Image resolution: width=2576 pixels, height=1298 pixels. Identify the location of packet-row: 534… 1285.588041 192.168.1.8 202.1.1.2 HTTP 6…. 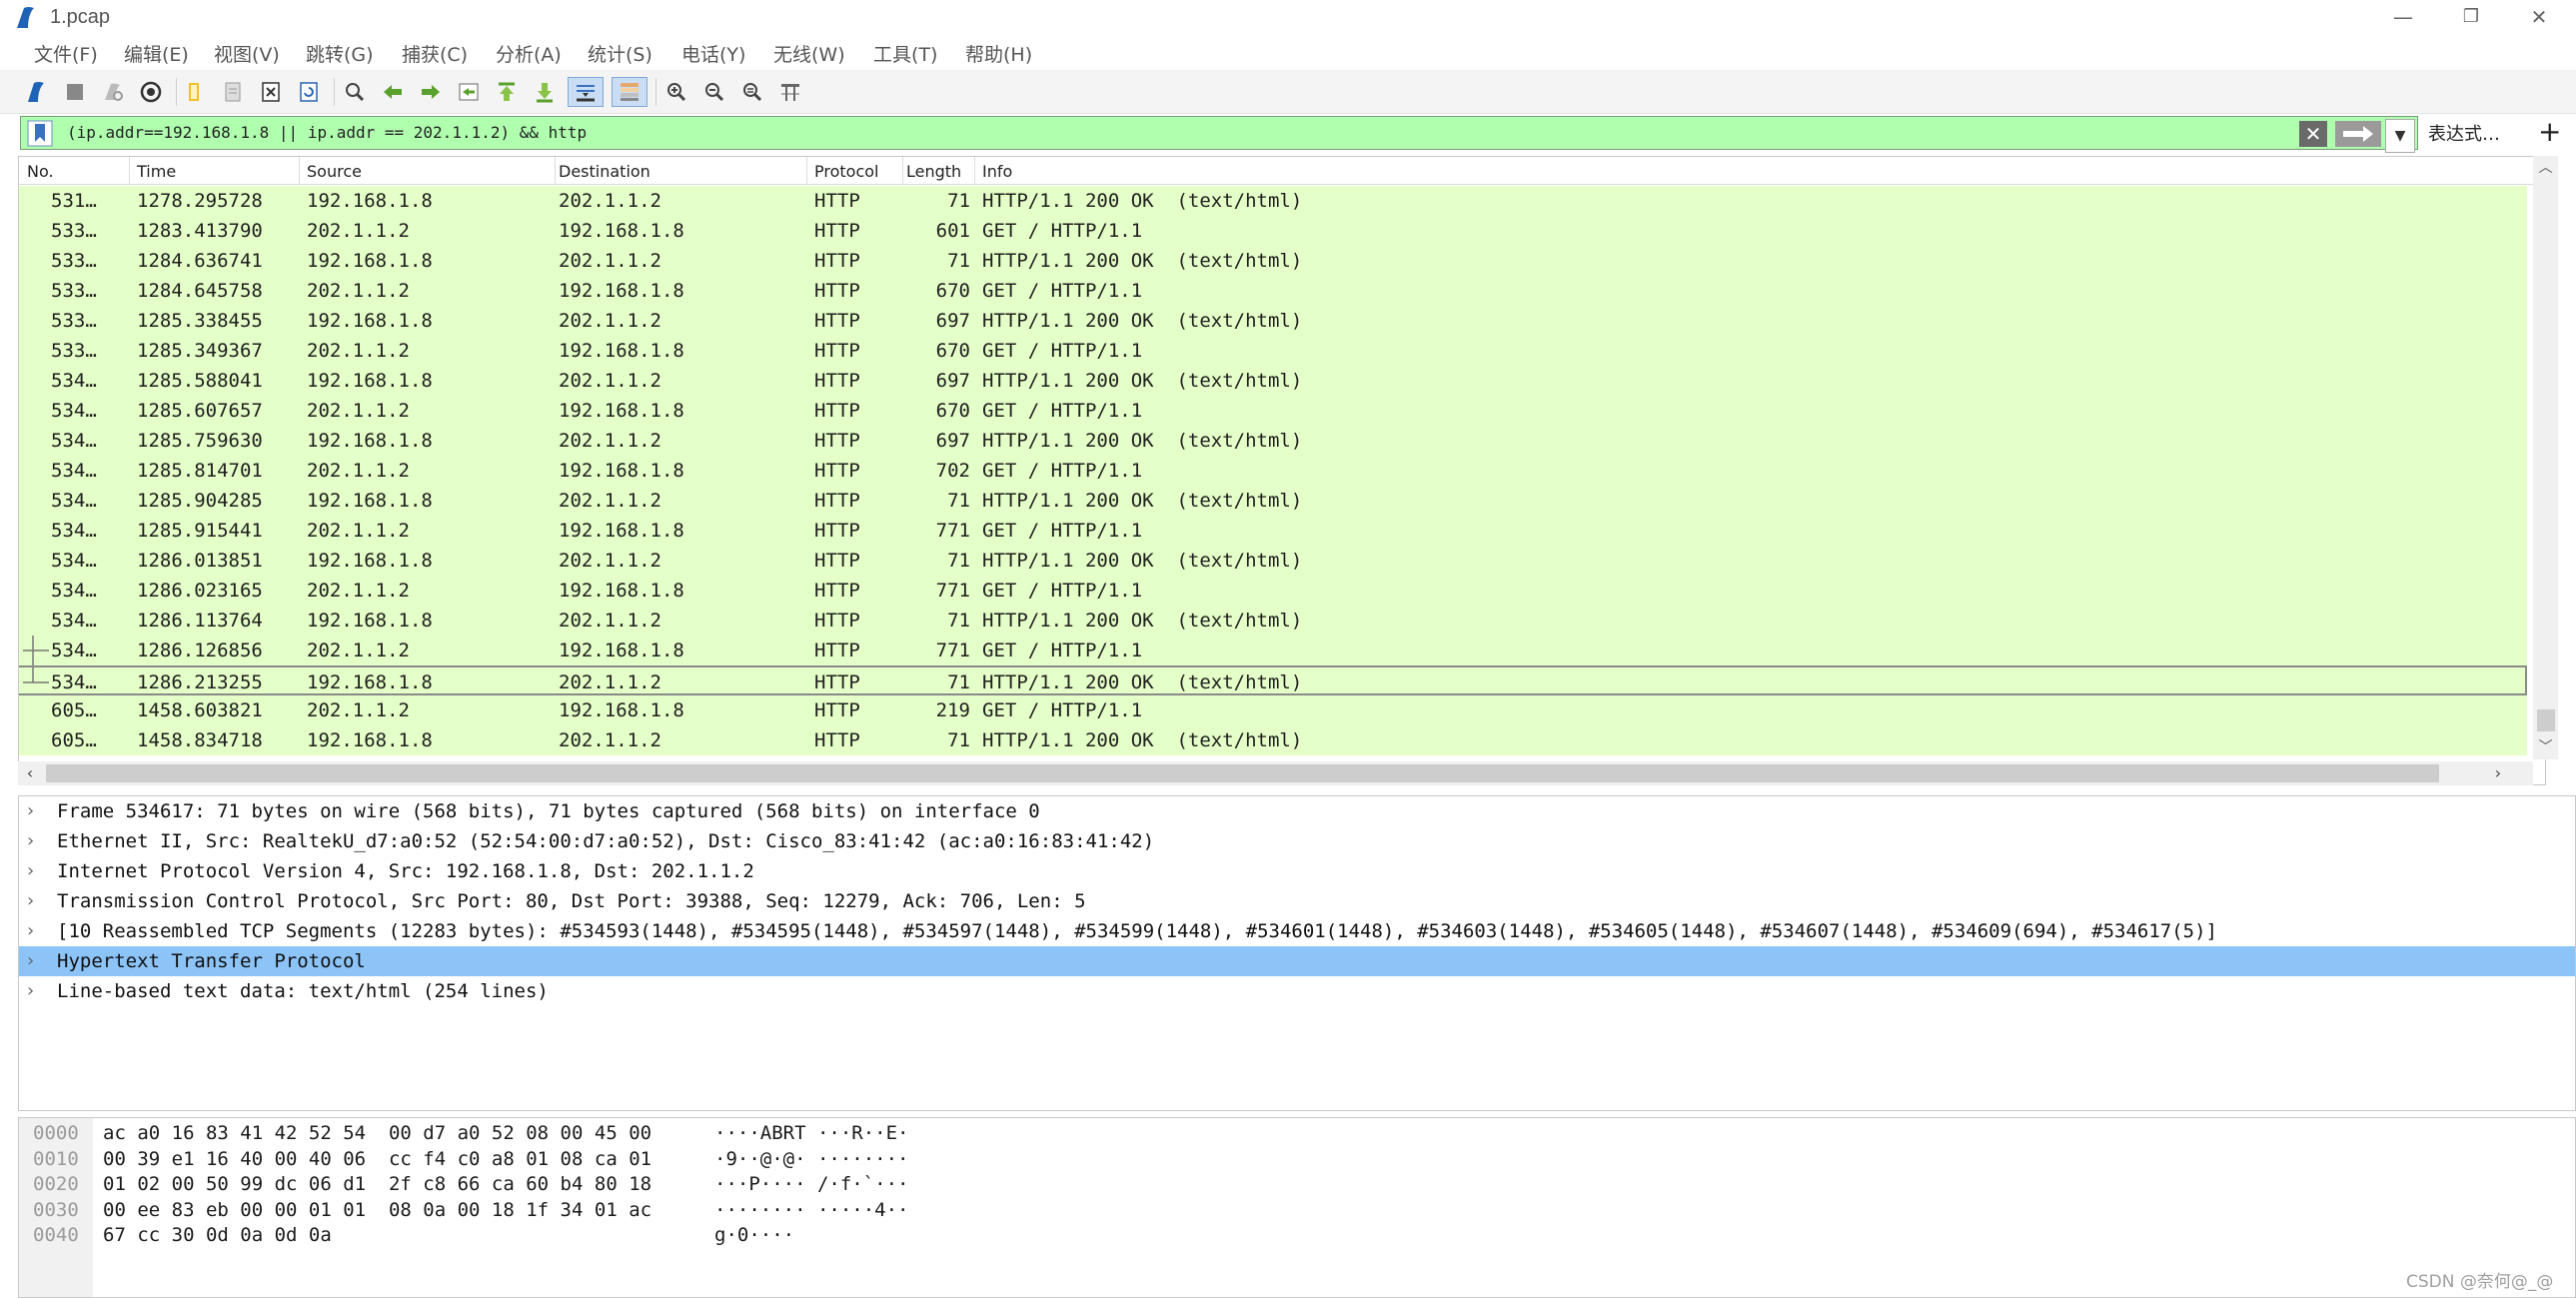
(1273, 381).